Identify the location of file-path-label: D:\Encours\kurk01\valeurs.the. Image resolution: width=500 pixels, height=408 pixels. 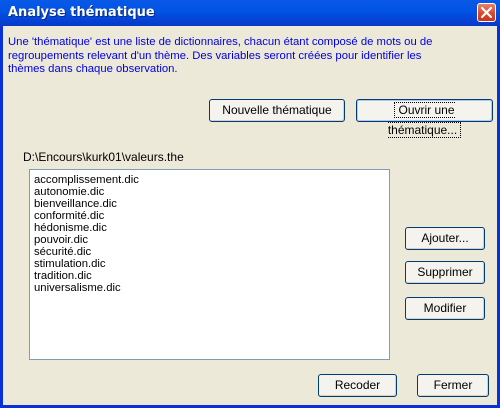
(103, 157).